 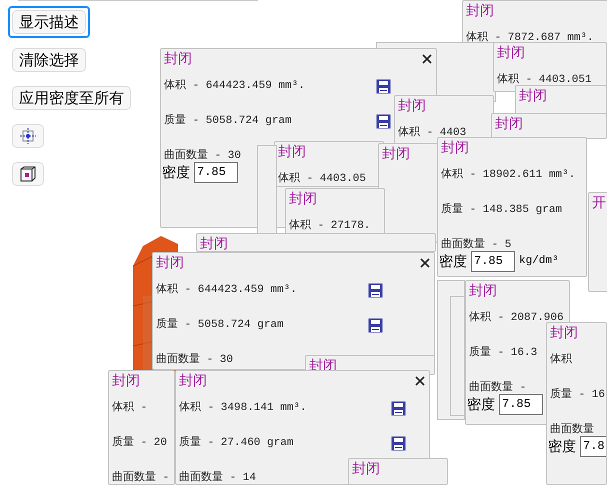 What do you see at coordinates (530, 37) in the screenshot?
I see `property-text: 体积 - 7872.687 mm³.` at bounding box center [530, 37].